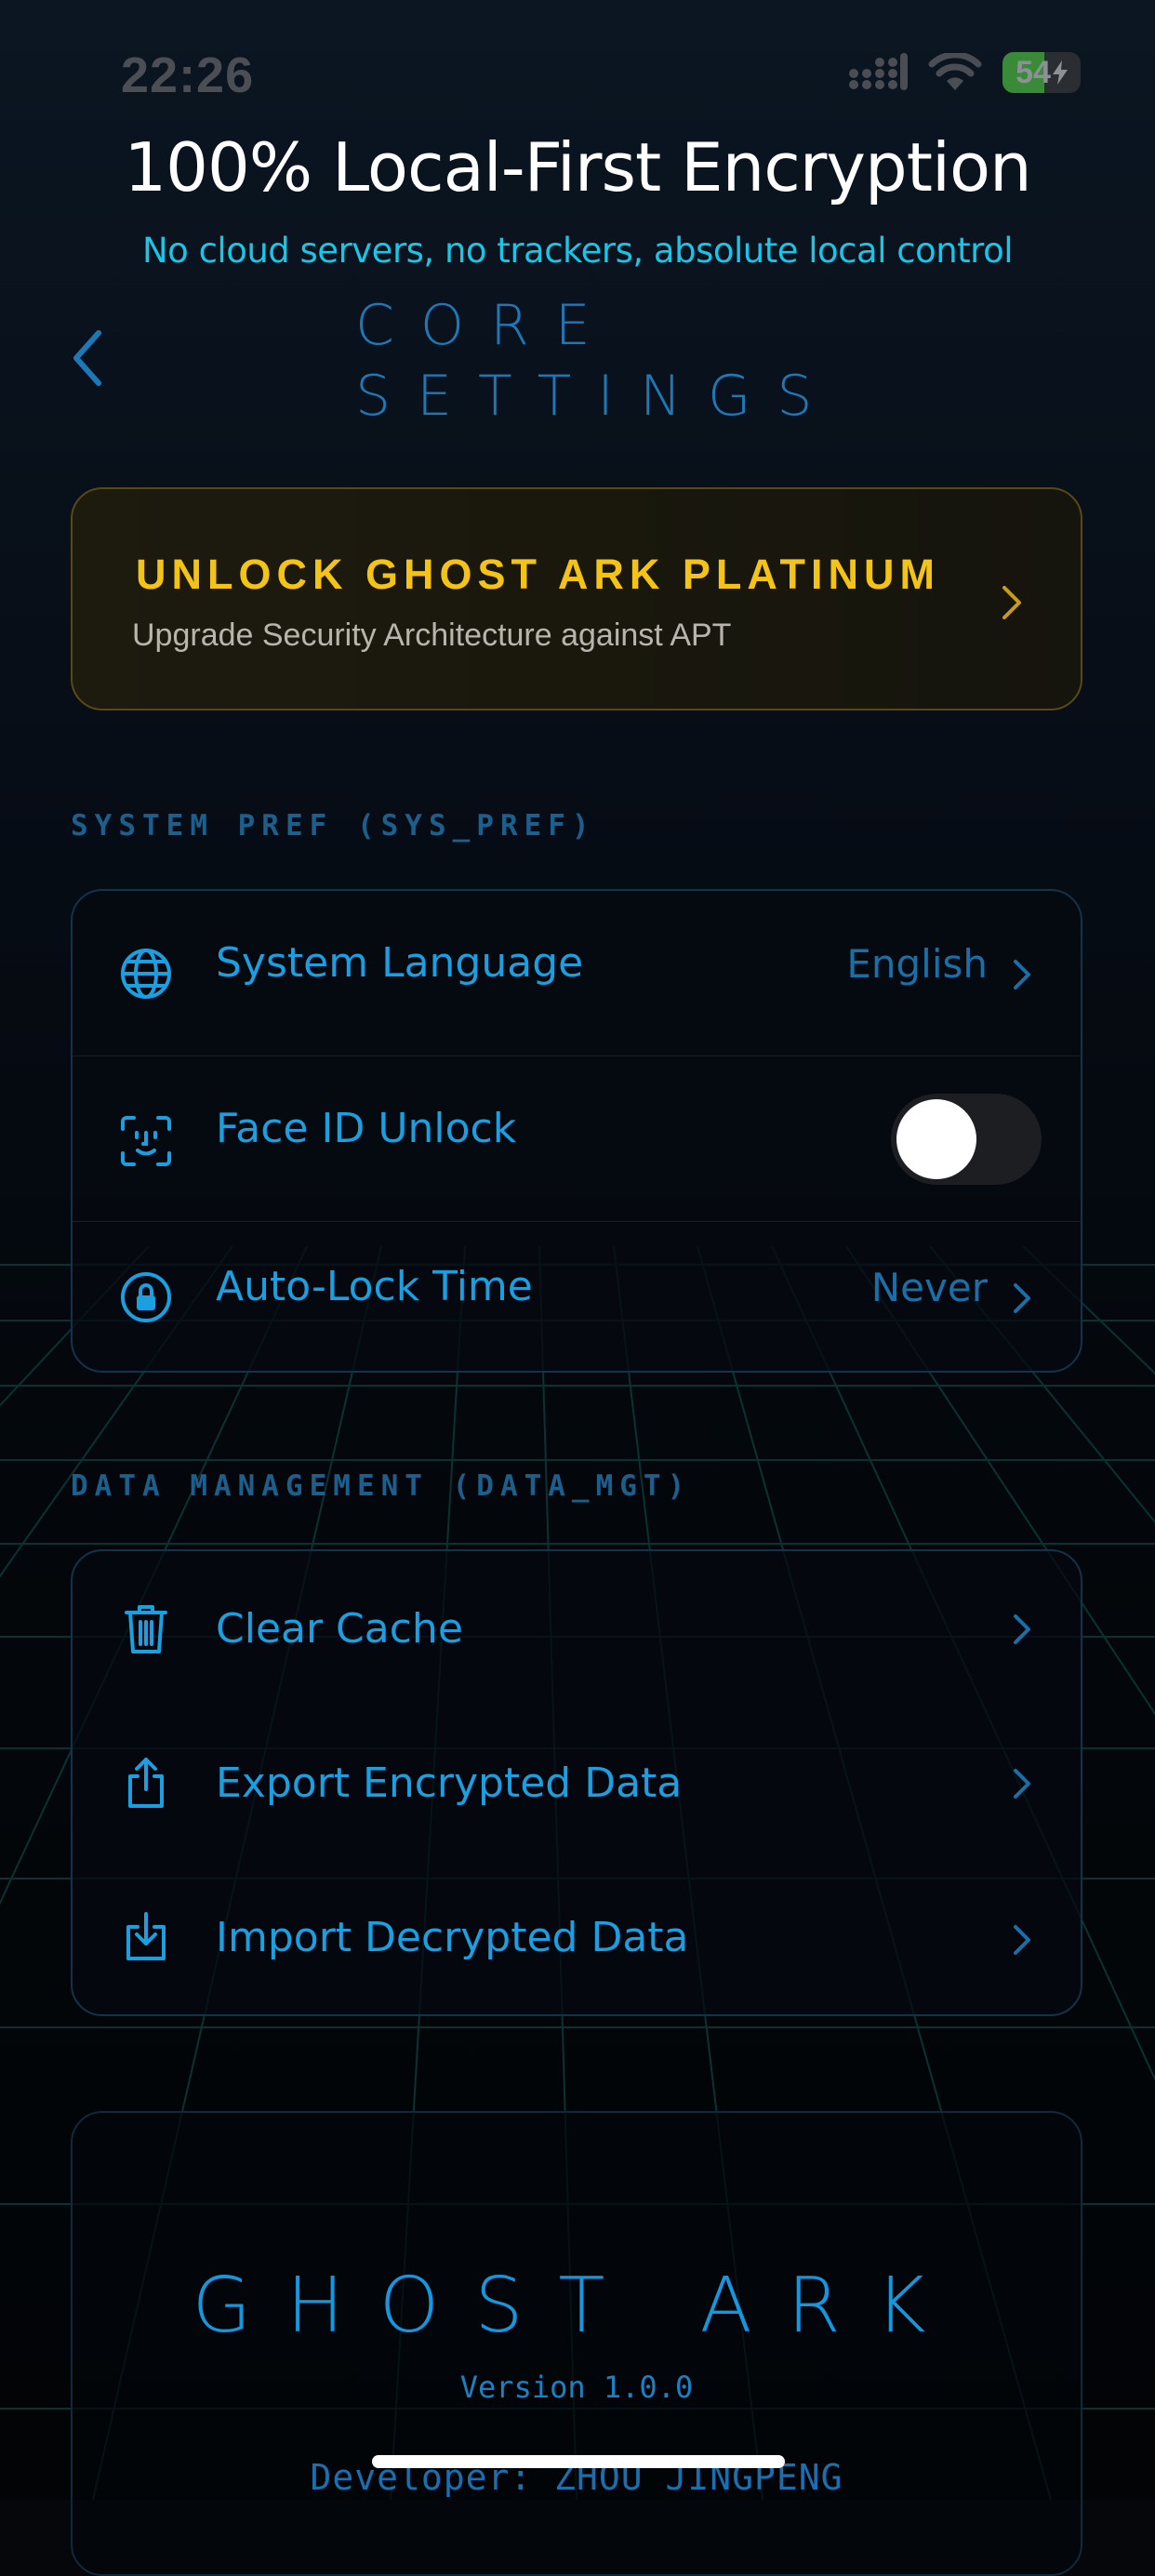  I want to click on setting-label: Export Encrypted Data, so click(449, 1783).